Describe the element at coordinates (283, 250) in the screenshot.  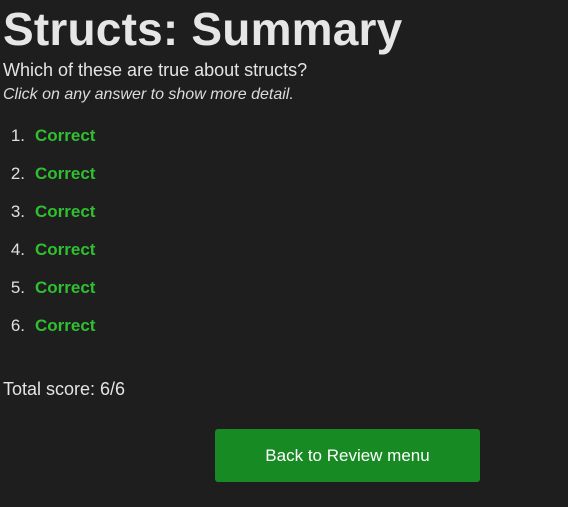
I see `answer-item-4: 4. Correct` at that location.